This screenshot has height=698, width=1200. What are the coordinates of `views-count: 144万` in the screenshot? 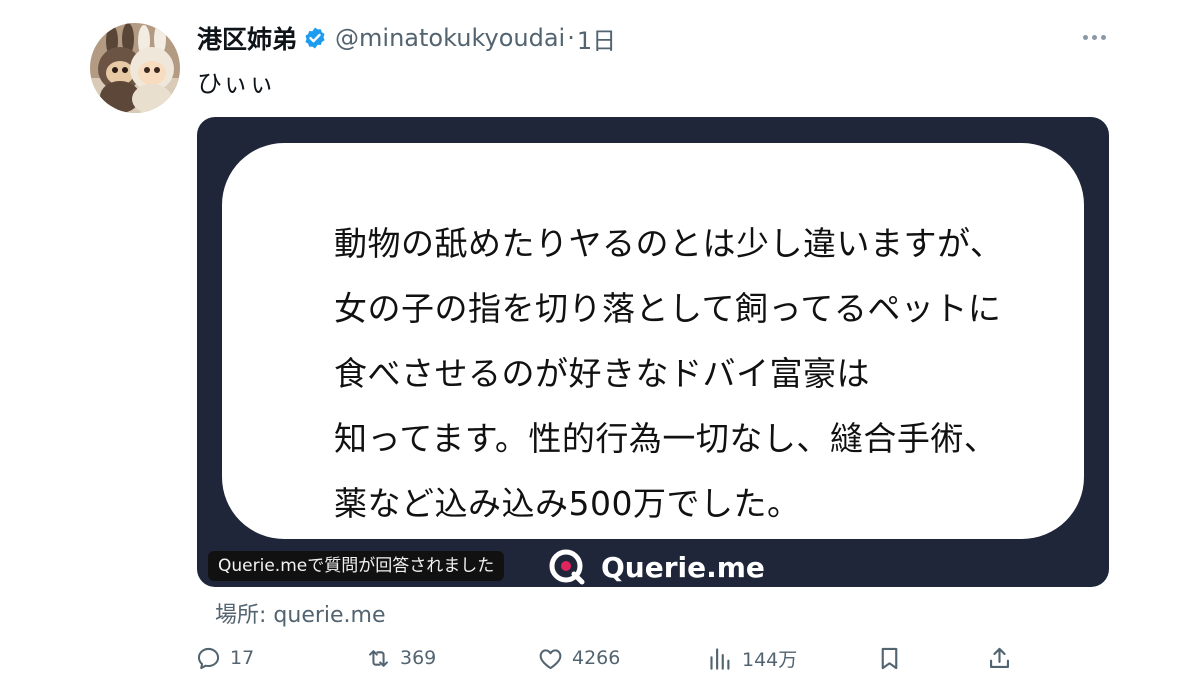 It's located at (770, 659).